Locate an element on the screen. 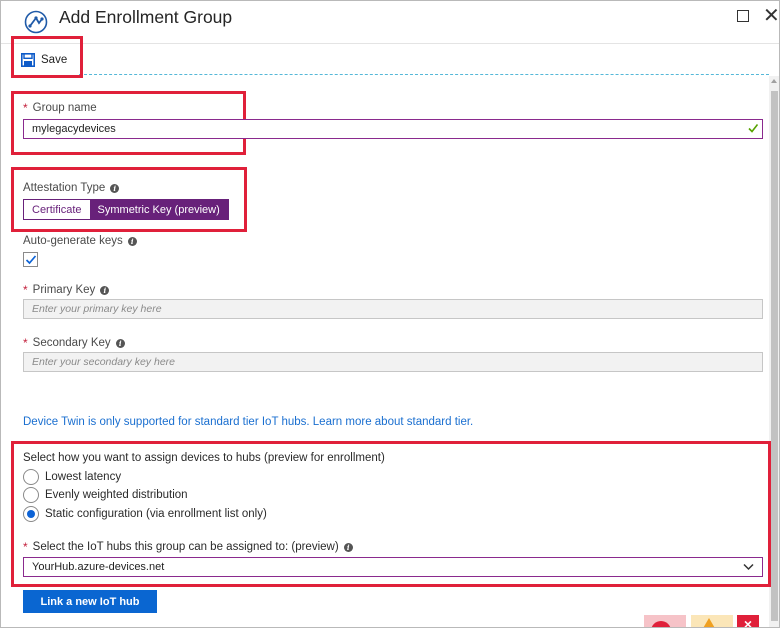 This screenshot has height=628, width=780. checkmark-icon is located at coordinates (753, 128).